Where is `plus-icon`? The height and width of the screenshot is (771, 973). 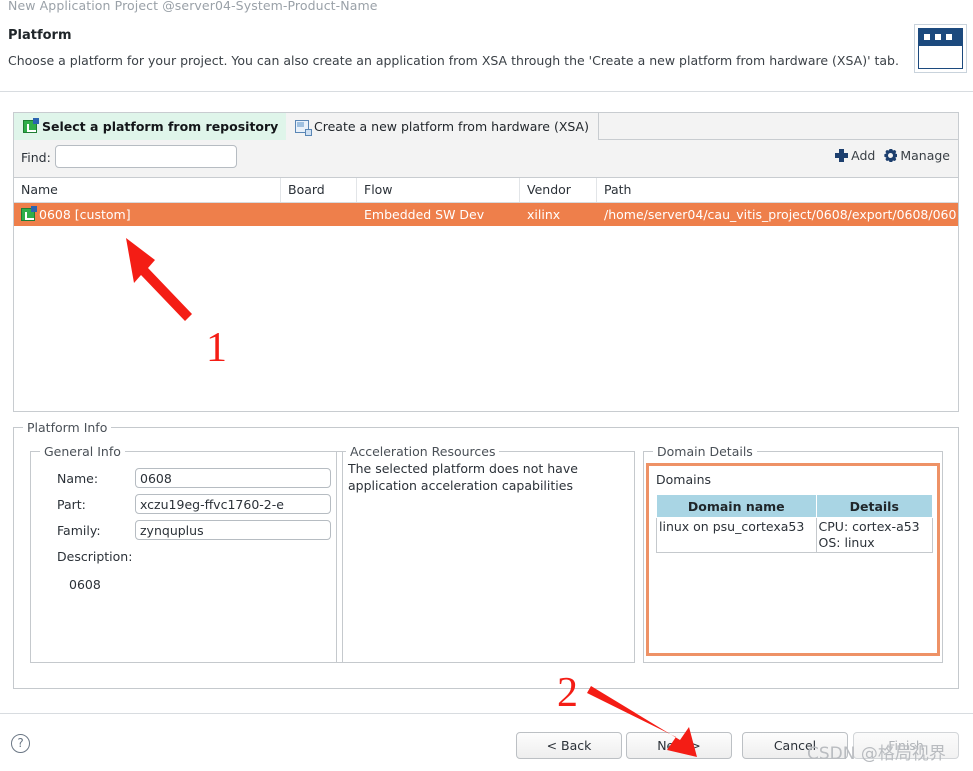
plus-icon is located at coordinates (842, 155).